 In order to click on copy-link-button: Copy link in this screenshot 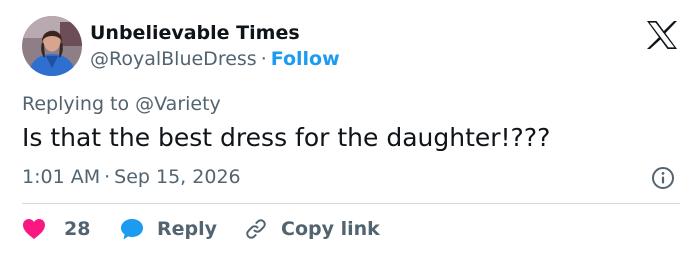, I will do `click(312, 229)`.